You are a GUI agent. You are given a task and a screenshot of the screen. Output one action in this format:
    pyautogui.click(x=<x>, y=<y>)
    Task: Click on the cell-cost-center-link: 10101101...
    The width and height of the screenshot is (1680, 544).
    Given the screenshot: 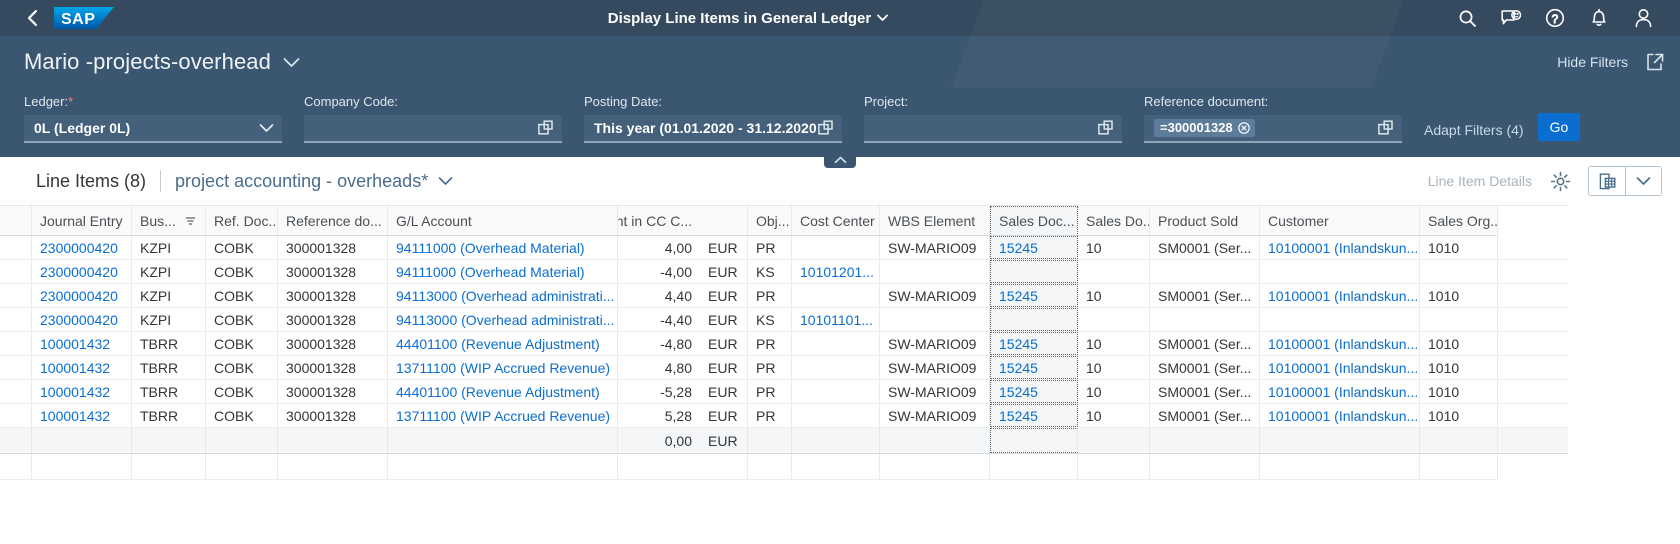 What is the action you would take?
    pyautogui.click(x=836, y=320)
    